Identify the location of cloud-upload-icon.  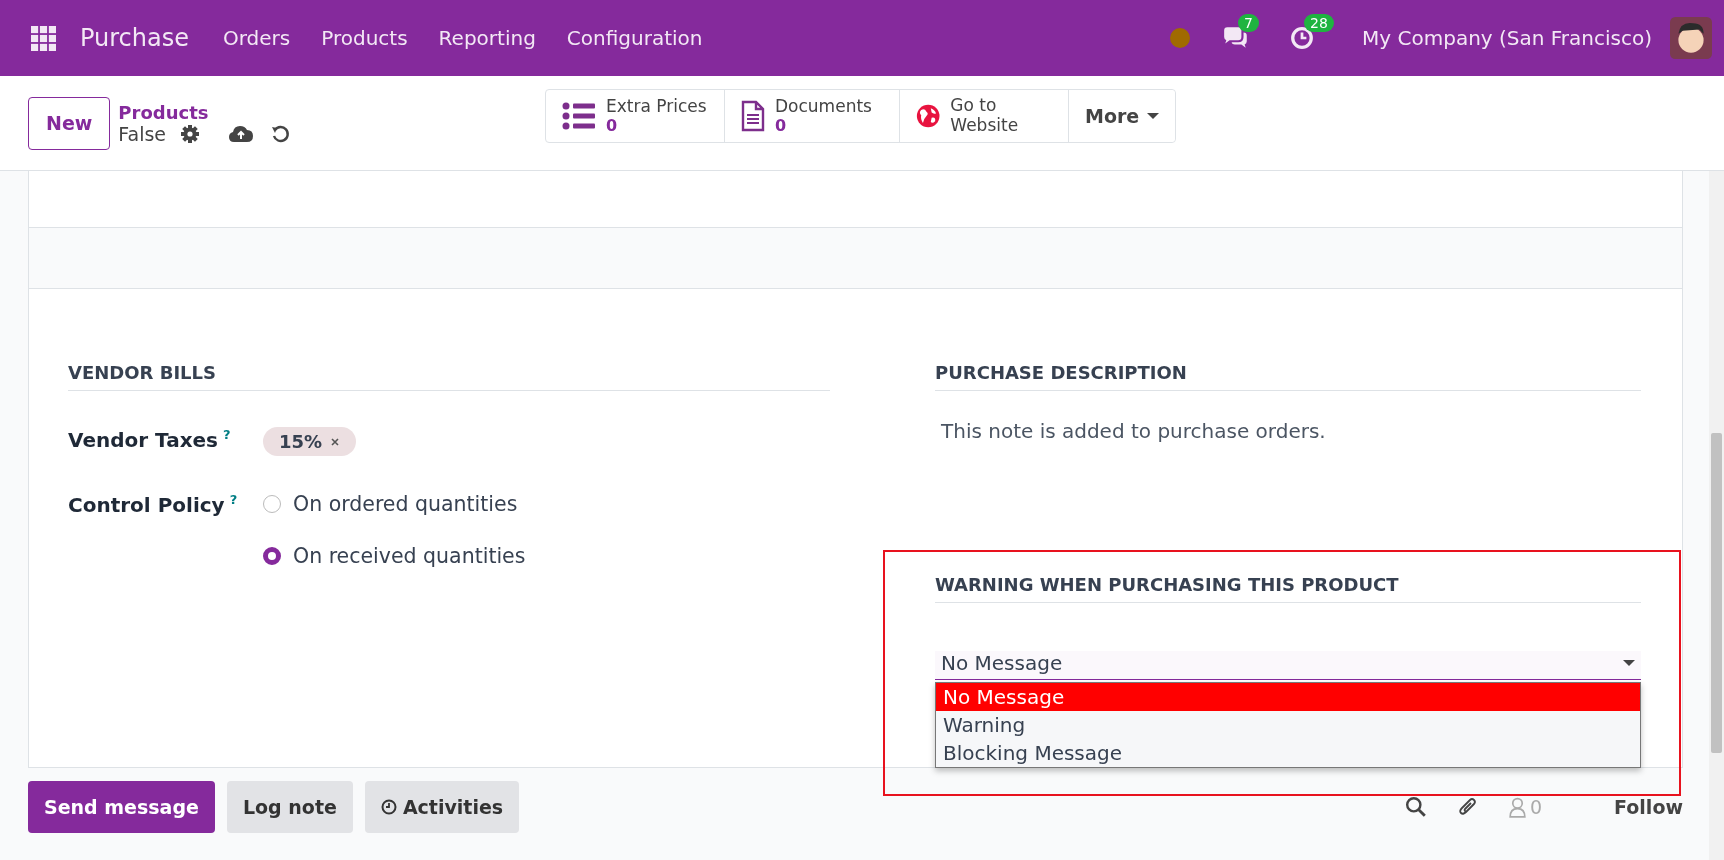
(241, 133).